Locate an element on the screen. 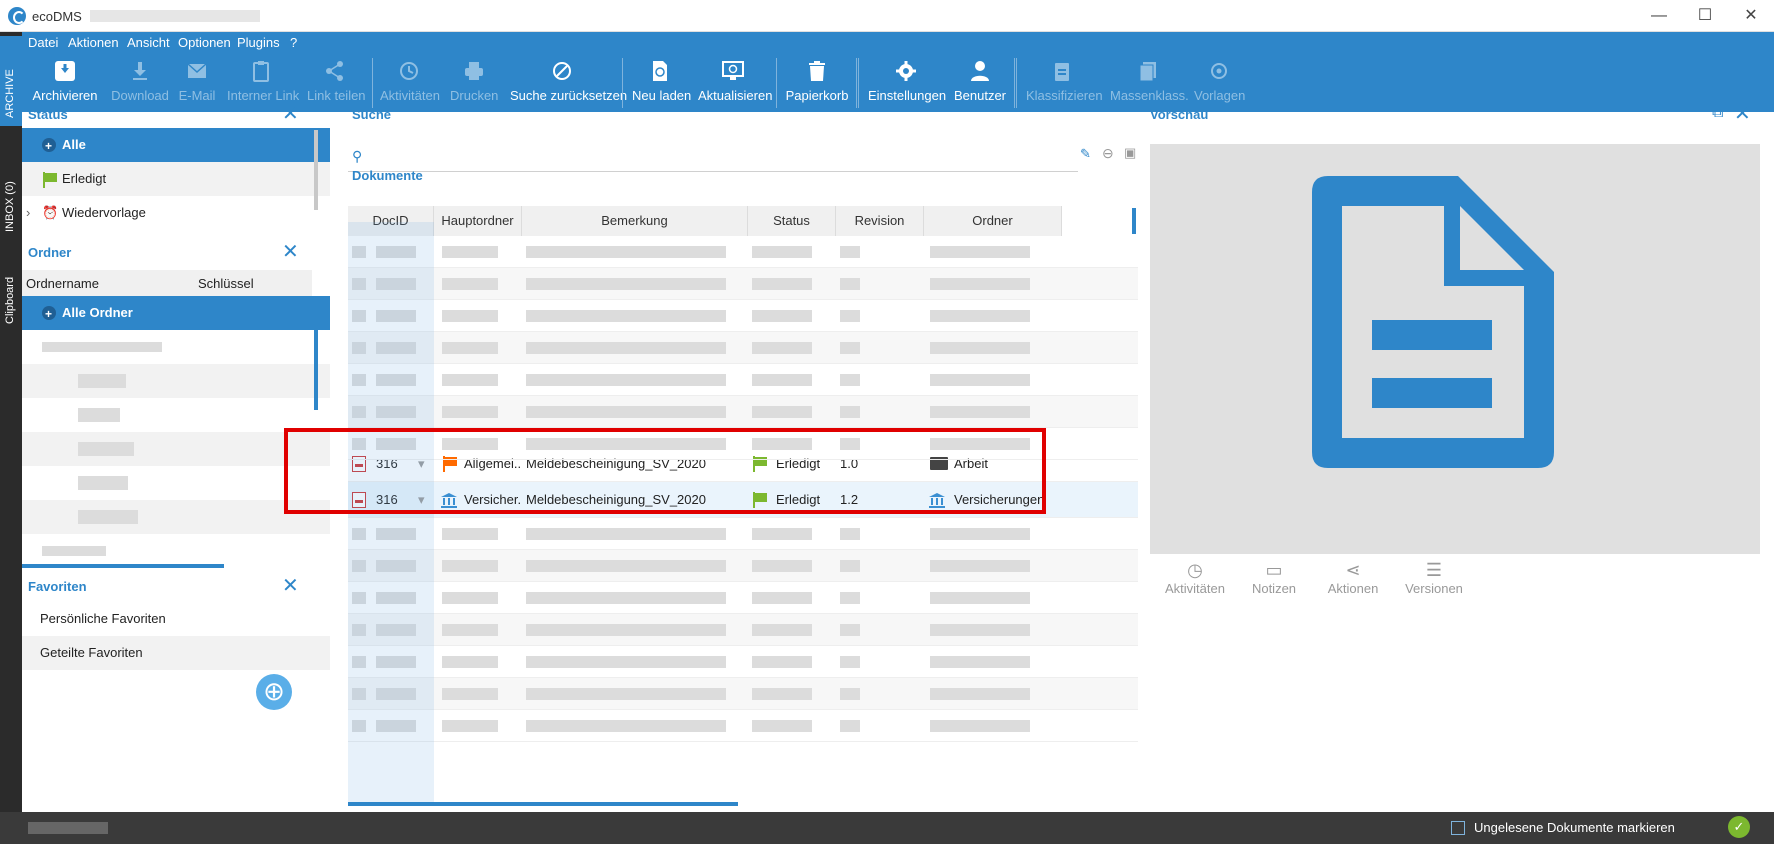  alarm-clock-icon: ⏰ is located at coordinates (50, 212).